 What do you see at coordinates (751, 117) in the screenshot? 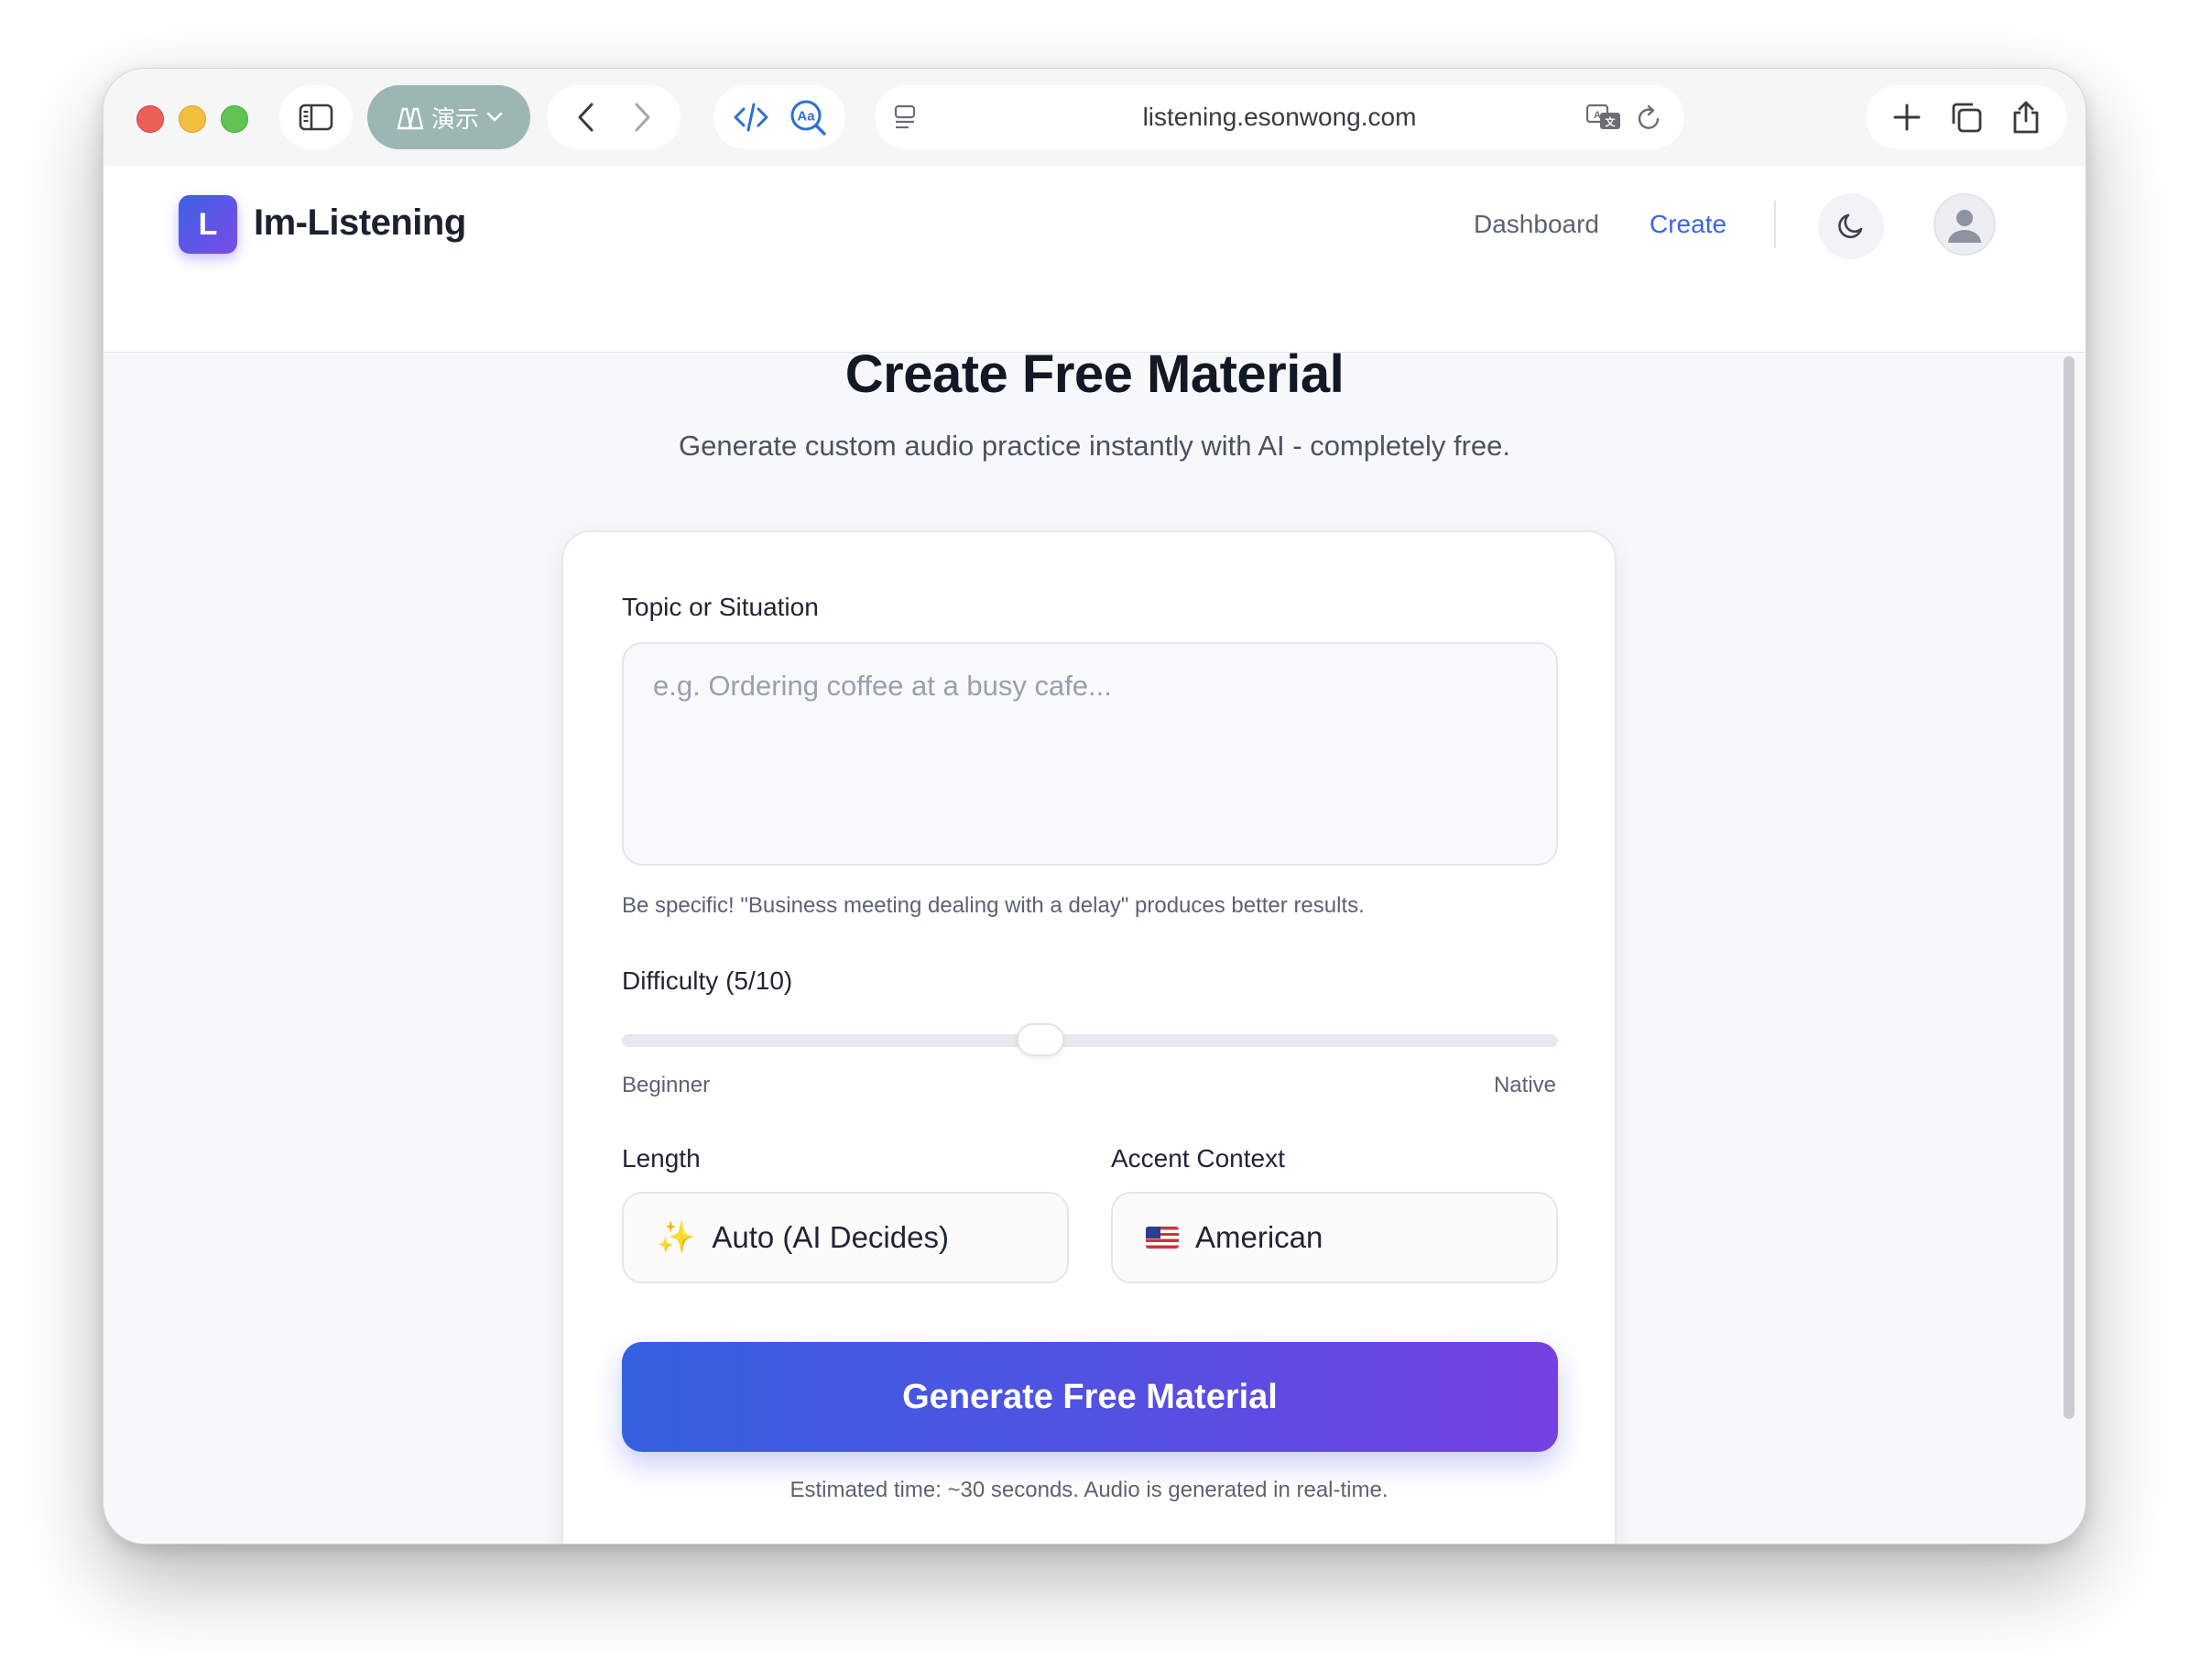
I see `code-icon` at bounding box center [751, 117].